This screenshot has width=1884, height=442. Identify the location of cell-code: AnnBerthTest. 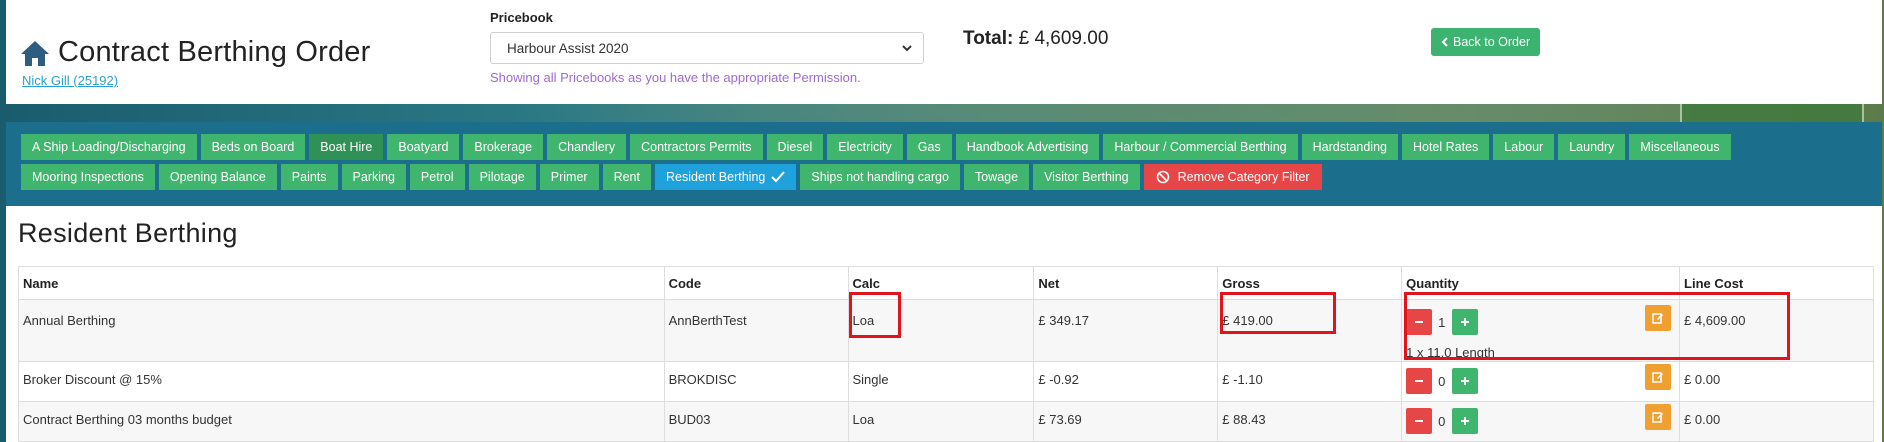
(756, 330).